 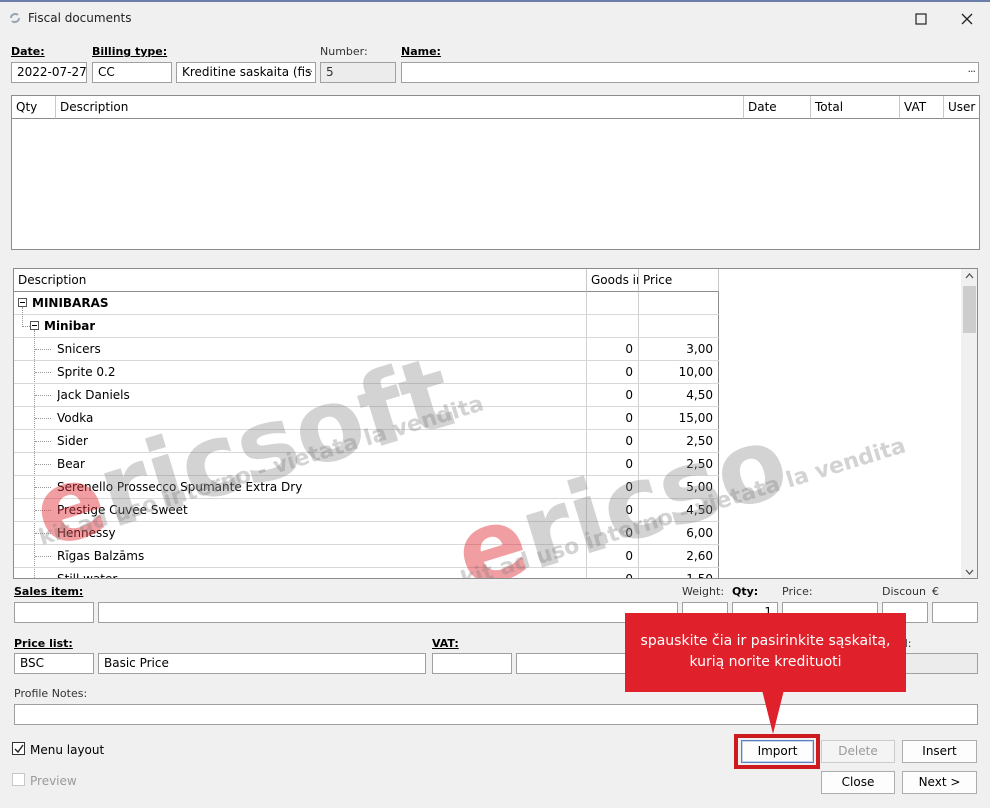 I want to click on item-name: Snicers, so click(x=79, y=349).